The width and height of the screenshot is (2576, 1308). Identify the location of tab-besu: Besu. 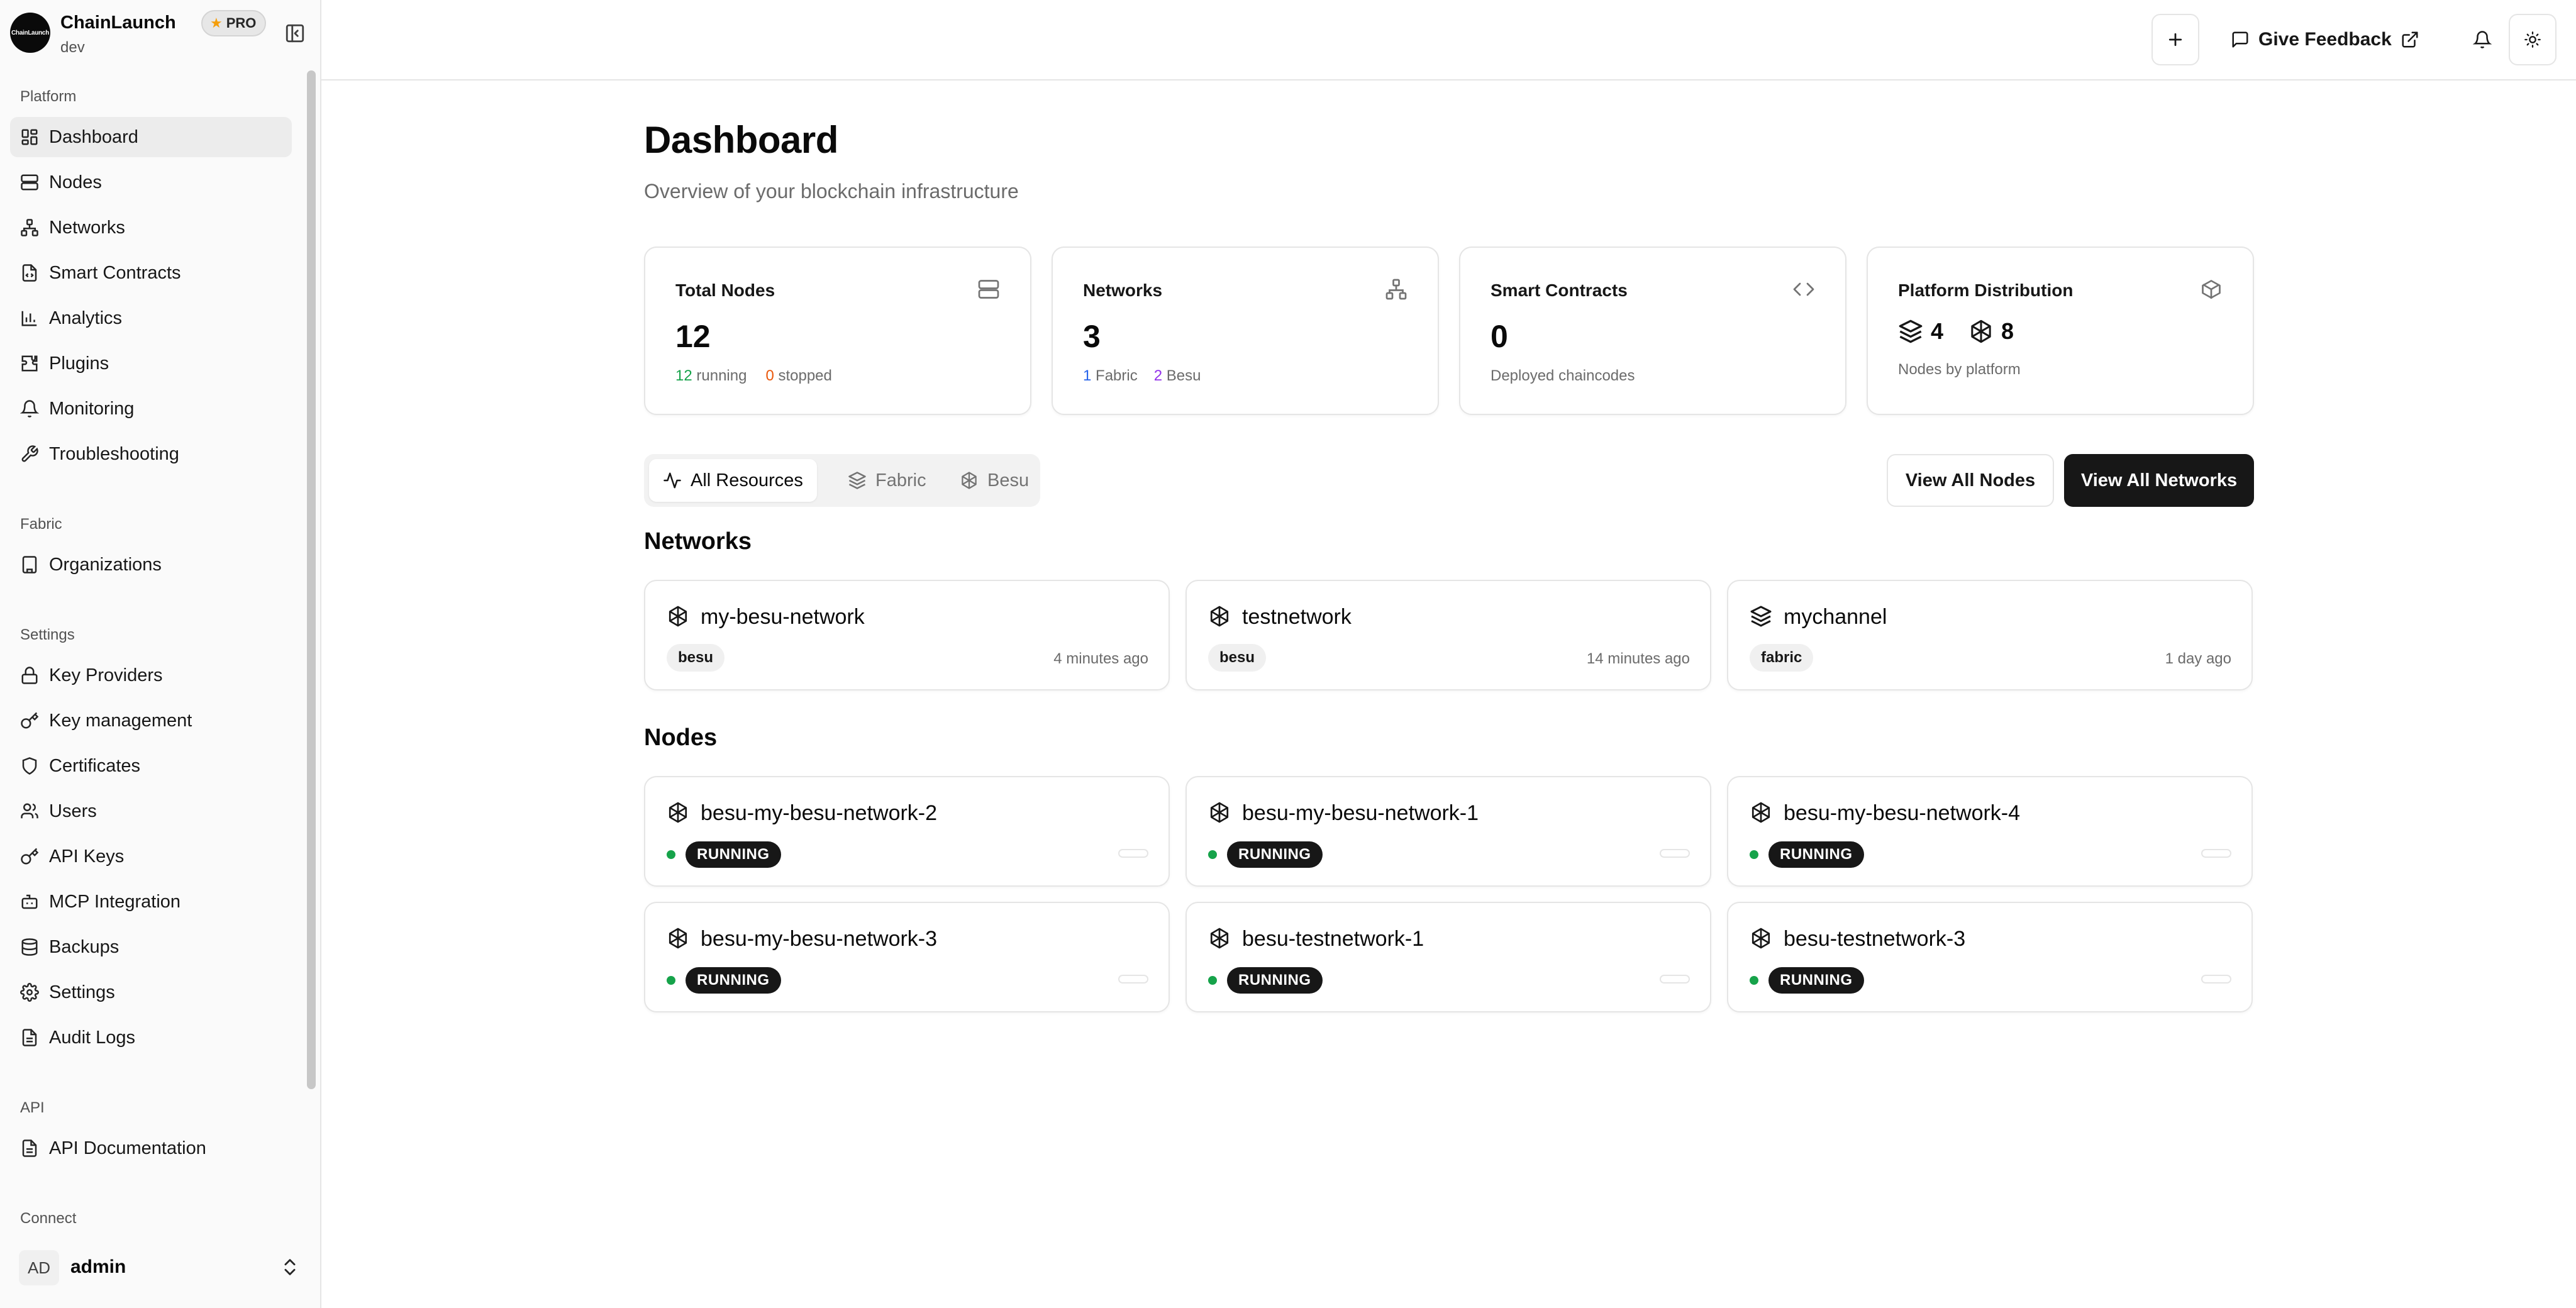
(994, 480).